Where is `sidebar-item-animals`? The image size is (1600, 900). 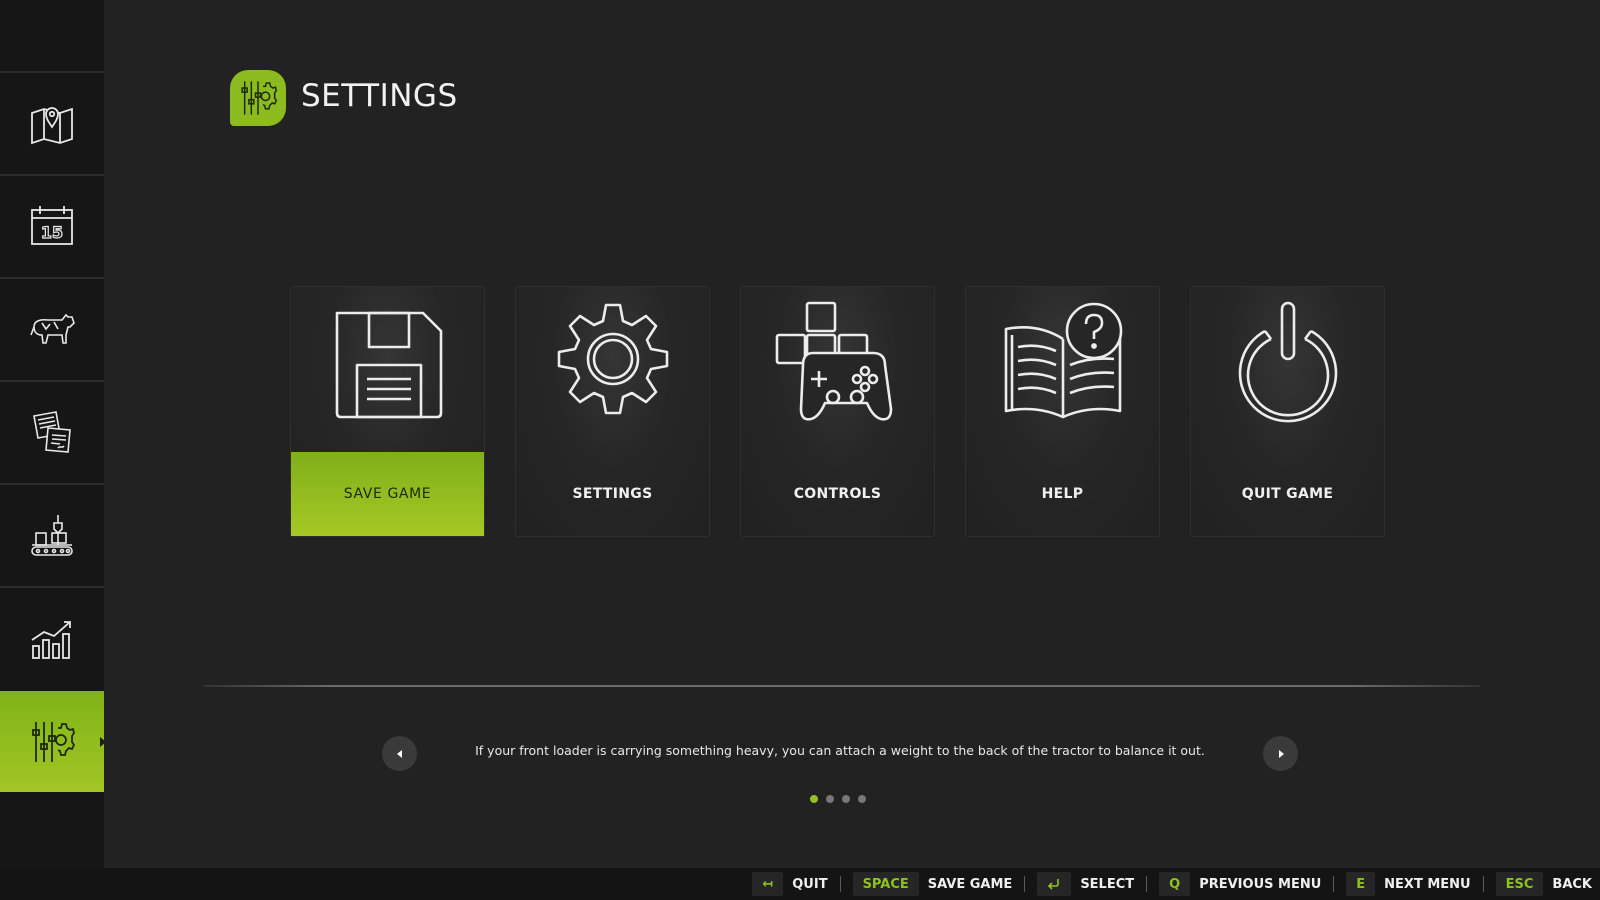
sidebar-item-animals is located at coordinates (52, 327).